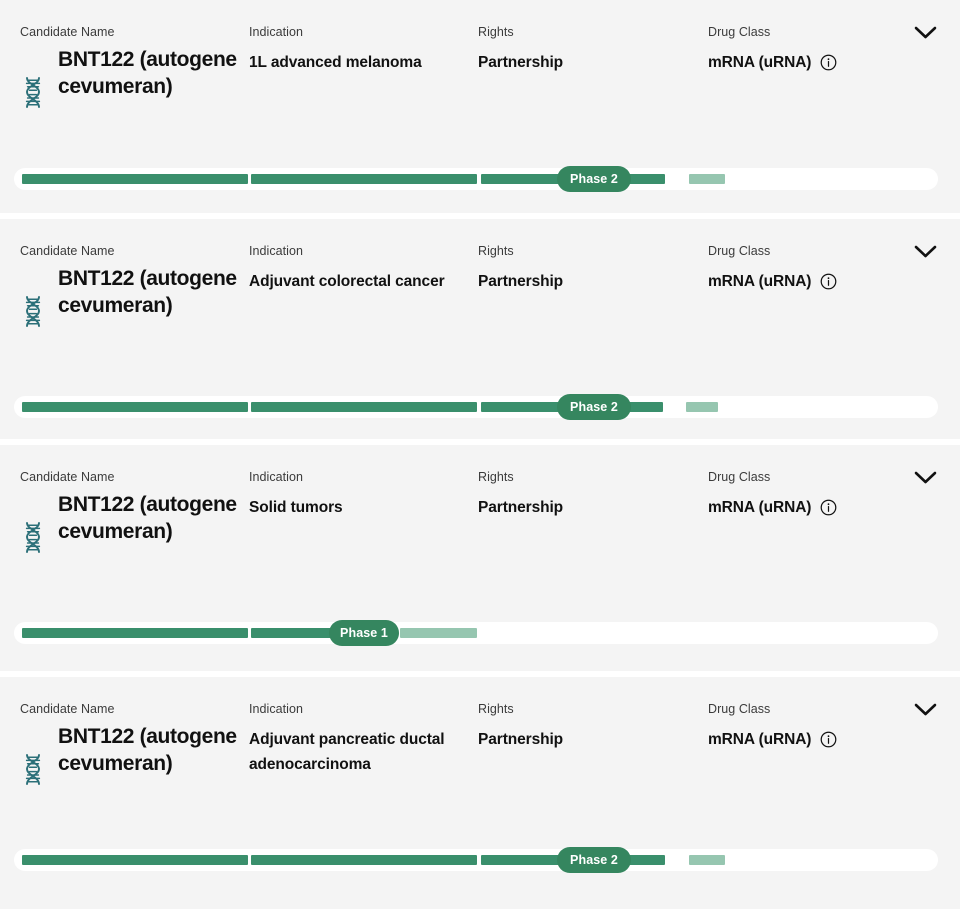 This screenshot has height=909, width=960. I want to click on indication-value: Adjuvant colorectal cancer, so click(347, 281).